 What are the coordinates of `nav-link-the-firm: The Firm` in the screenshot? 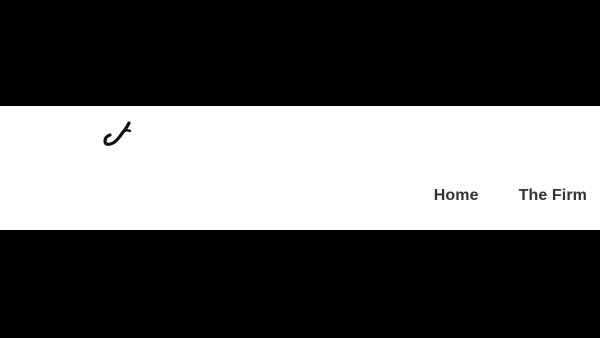 It's located at (553, 196).